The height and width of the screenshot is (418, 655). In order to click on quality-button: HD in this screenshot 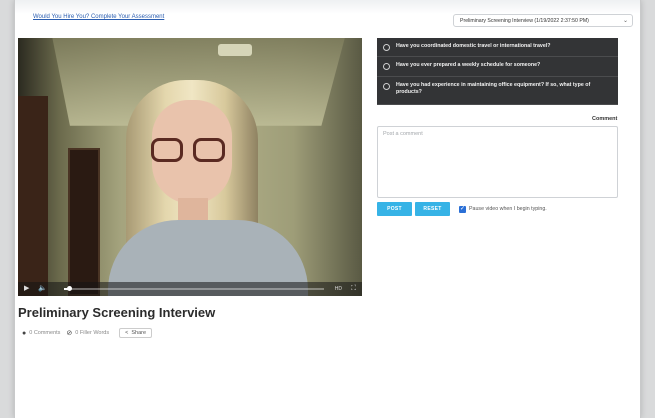, I will do `click(338, 289)`.